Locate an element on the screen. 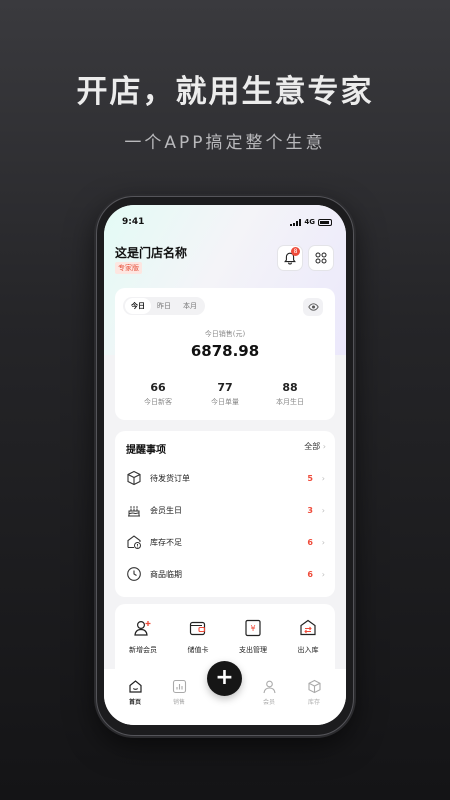  reminder-label: 库存不足 is located at coordinates (166, 542).